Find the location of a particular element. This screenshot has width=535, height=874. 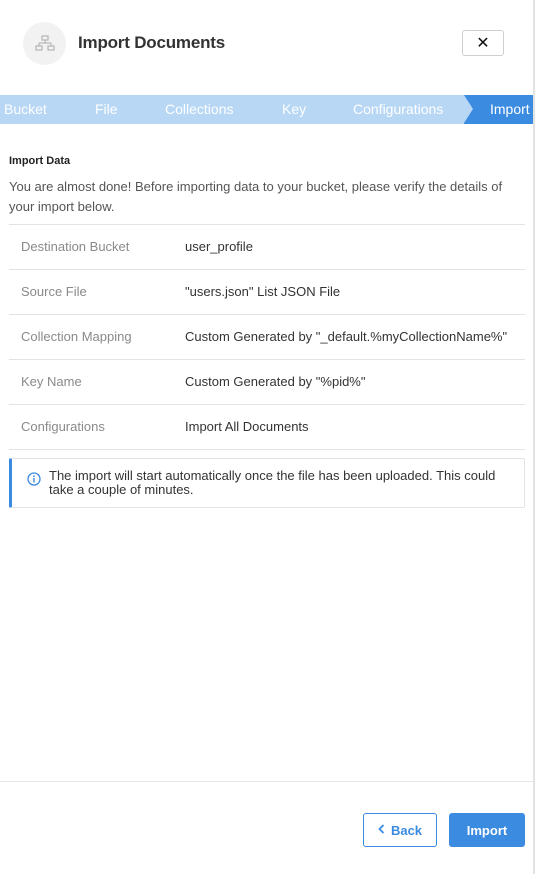

import-button: Import is located at coordinates (487, 830).